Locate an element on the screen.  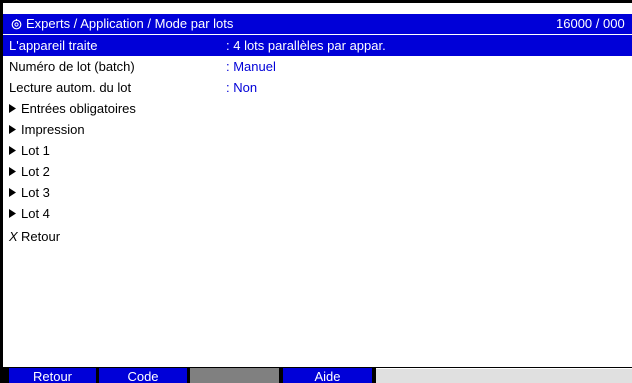
x-icon: X is located at coordinates (13, 236).